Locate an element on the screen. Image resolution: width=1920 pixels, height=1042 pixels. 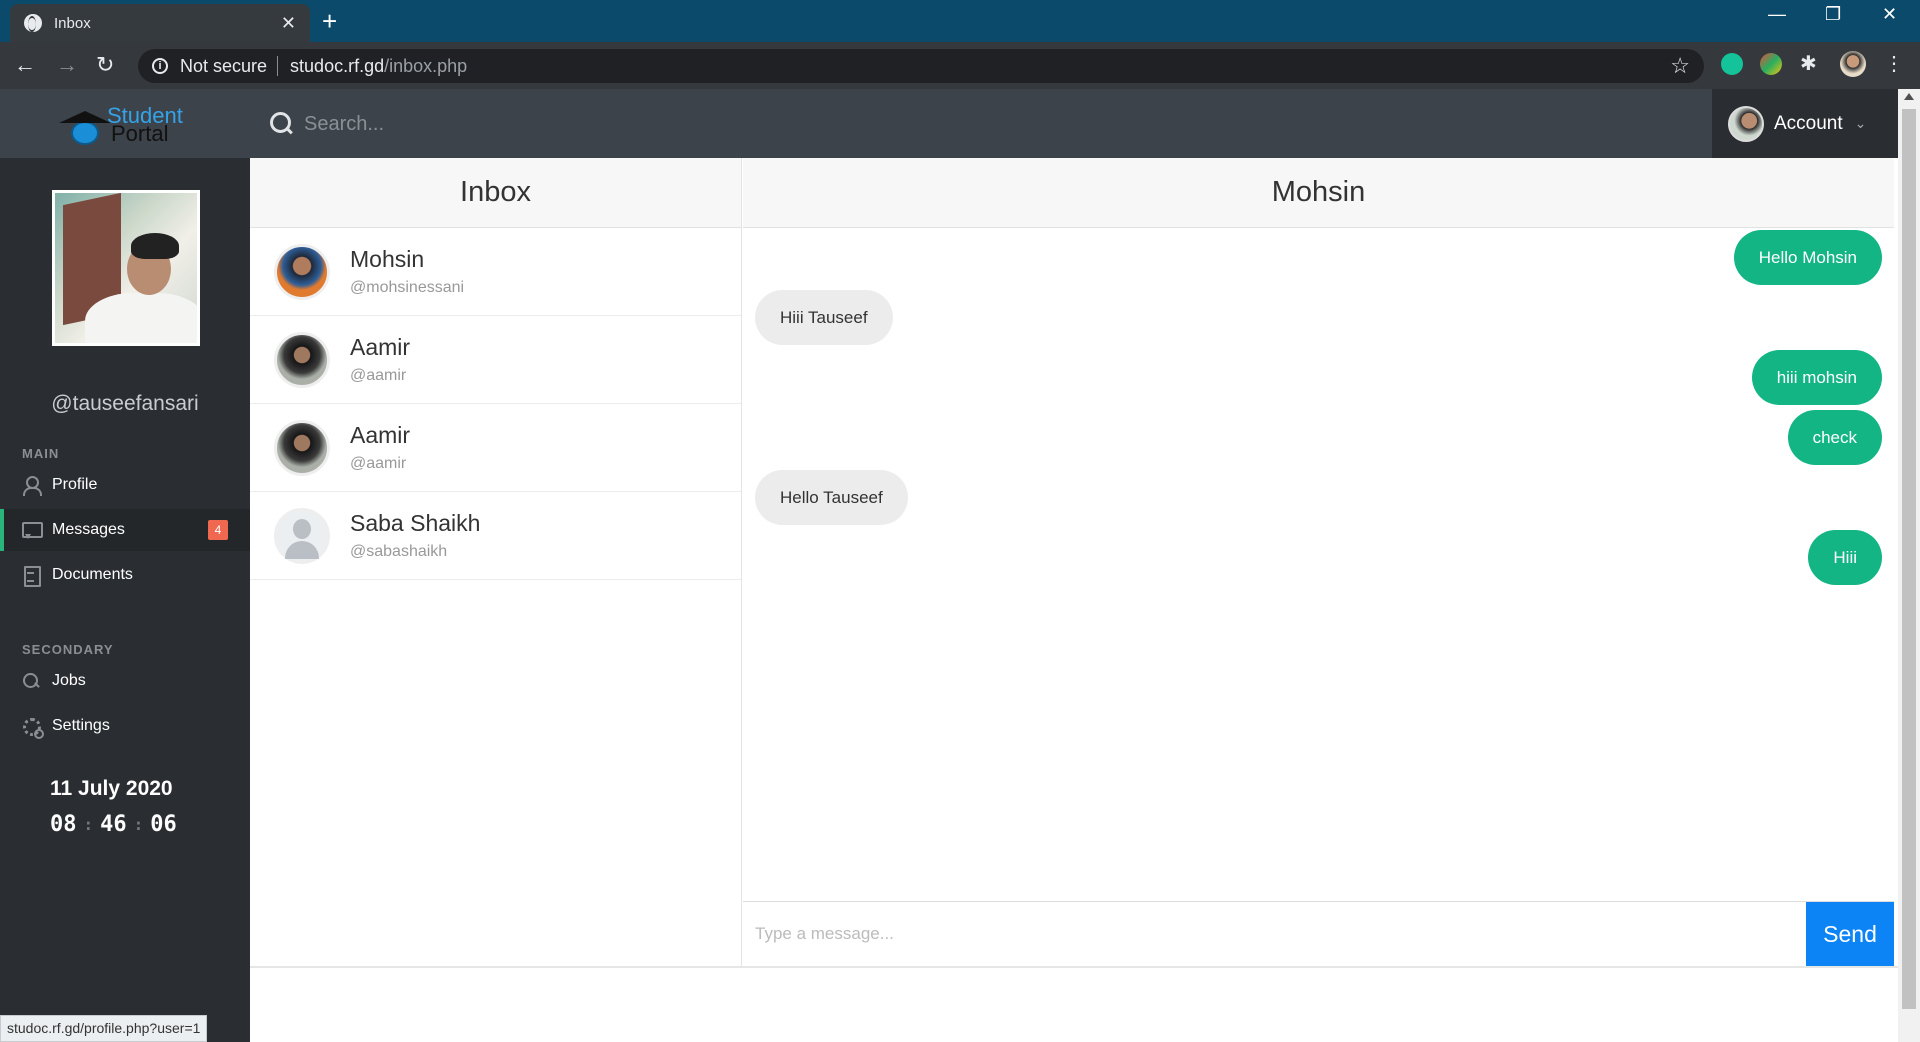
scroll-up-arrow-icon is located at coordinates (1909, 96).